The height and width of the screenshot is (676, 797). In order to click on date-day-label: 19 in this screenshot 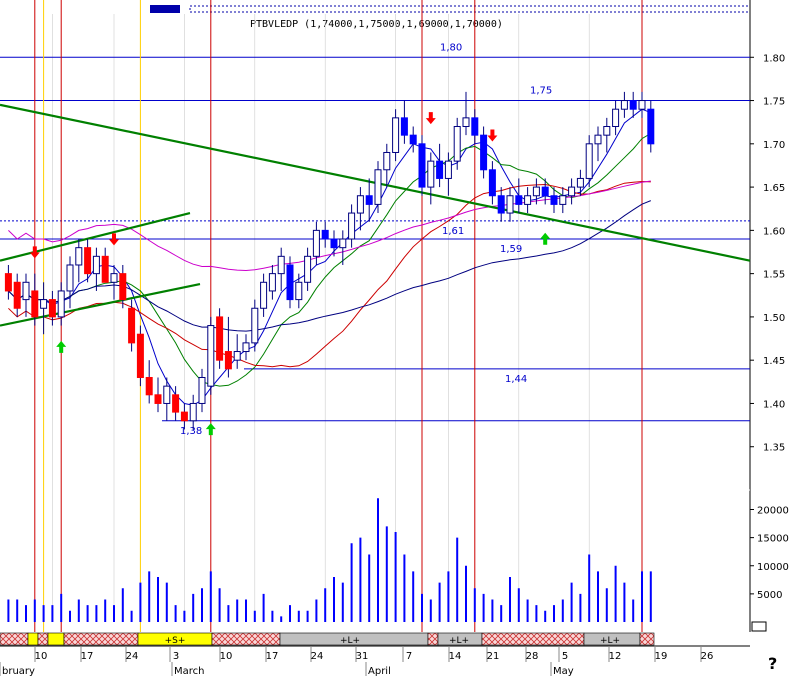, I will do `click(661, 656)`.